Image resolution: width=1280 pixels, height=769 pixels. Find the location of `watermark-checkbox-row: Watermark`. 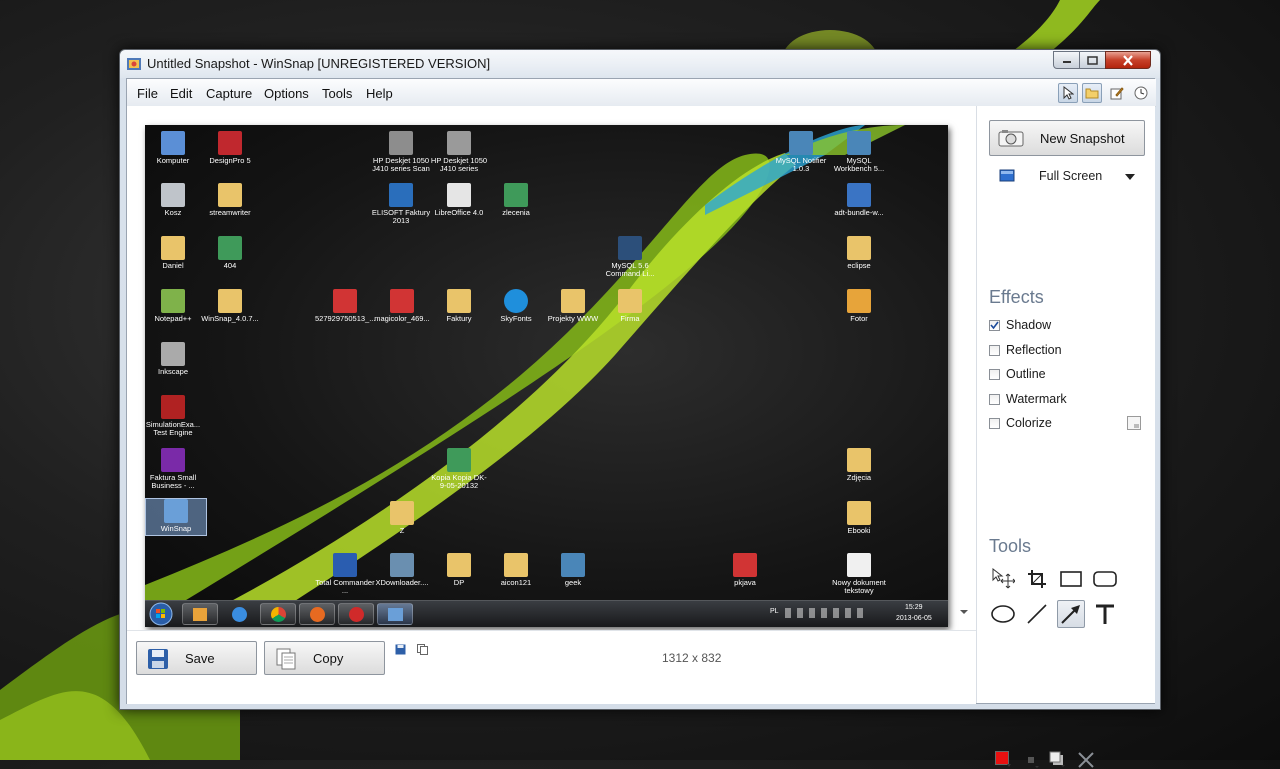

watermark-checkbox-row: Watermark is located at coordinates (1028, 399).